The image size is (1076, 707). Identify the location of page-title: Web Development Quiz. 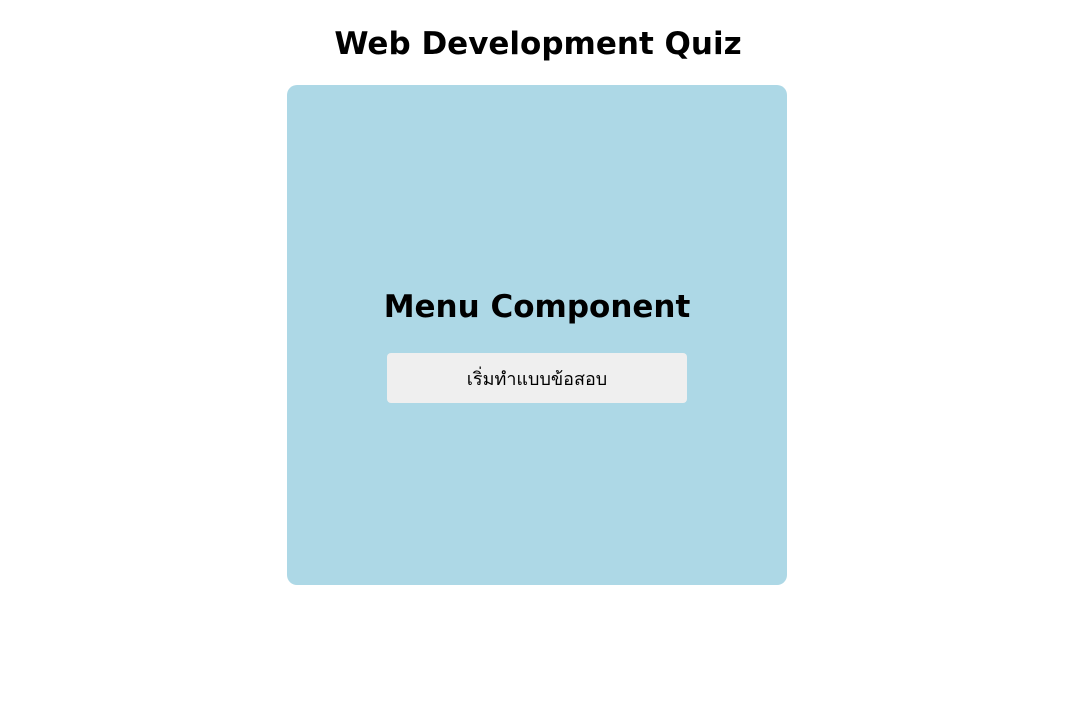
(538, 44).